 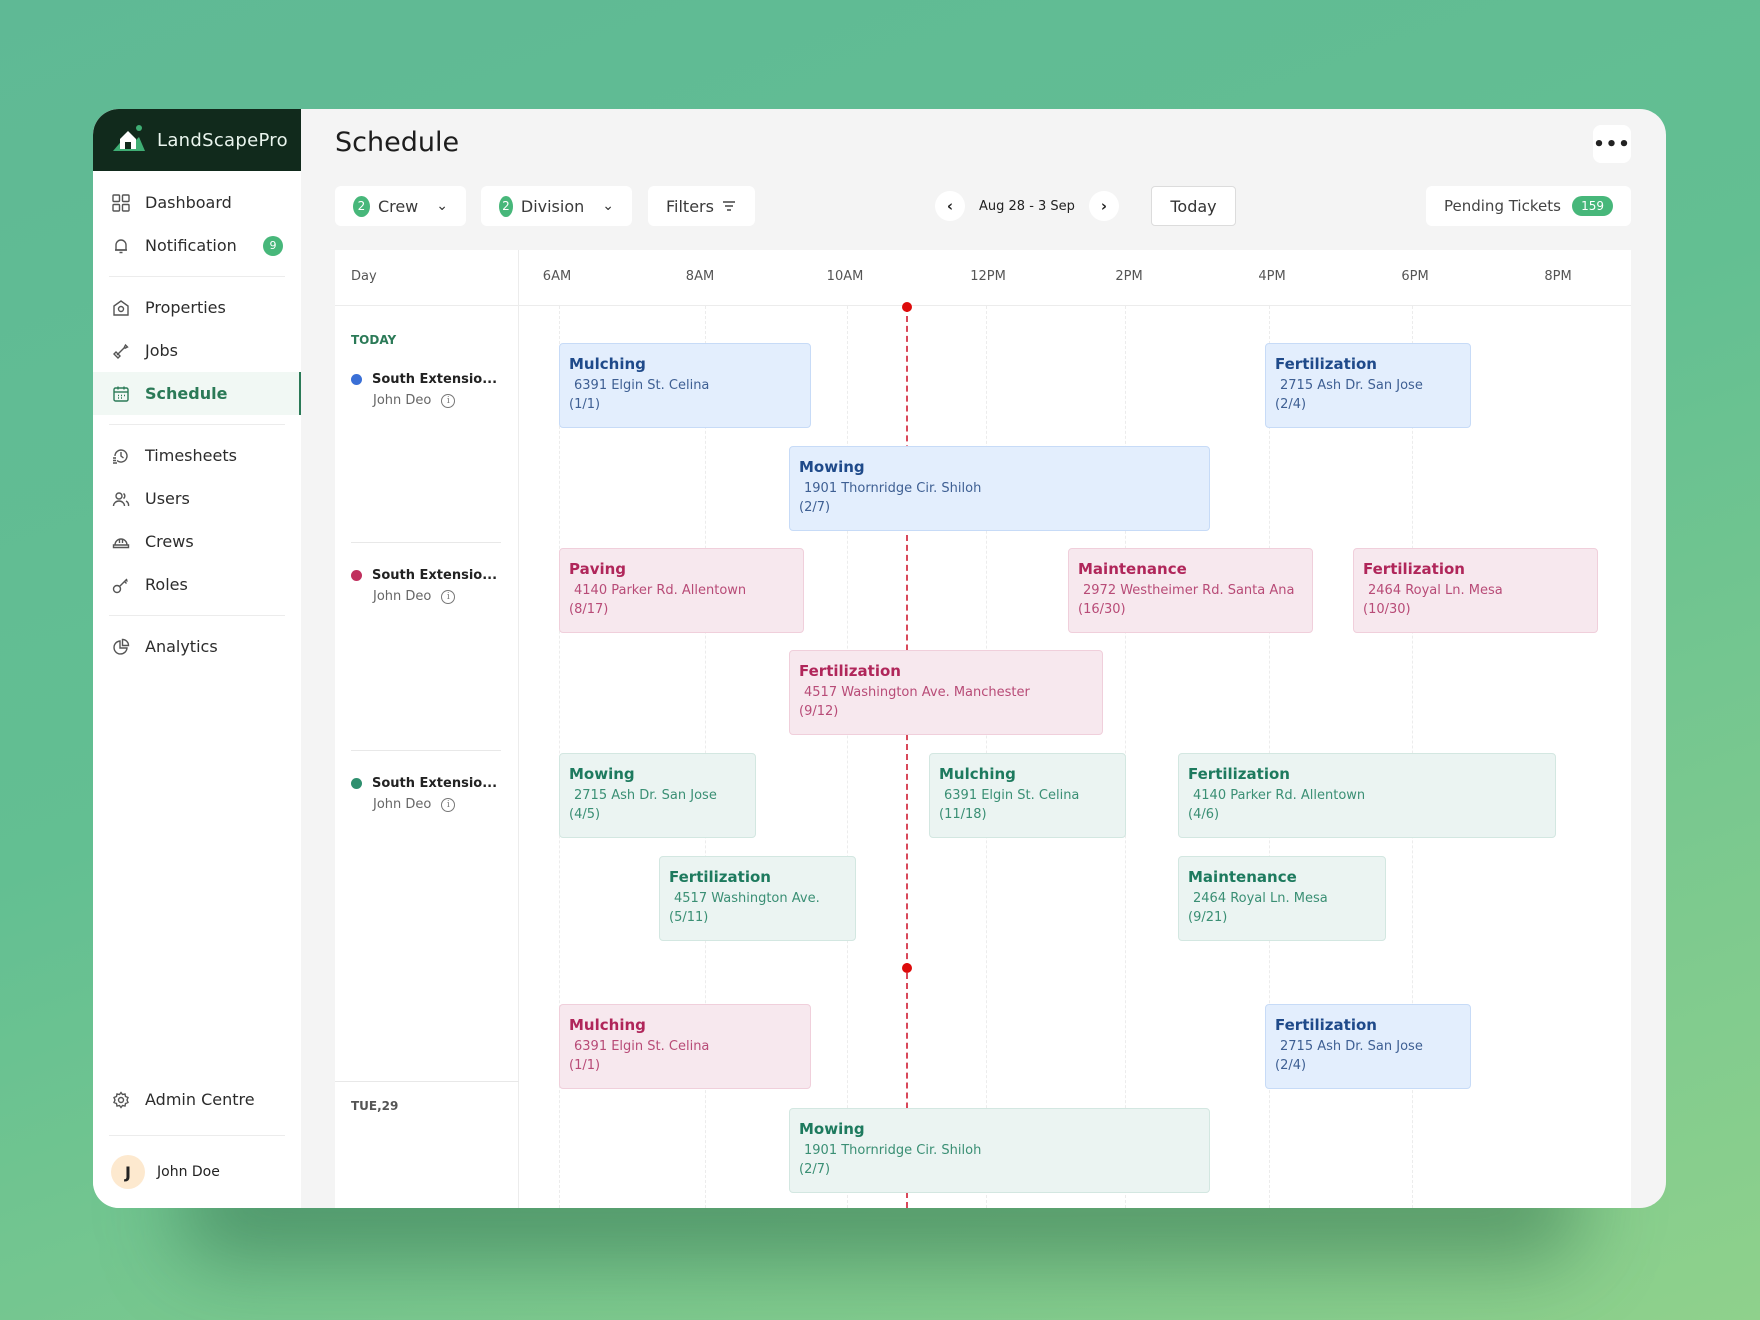 I want to click on users-icon, so click(x=121, y=499).